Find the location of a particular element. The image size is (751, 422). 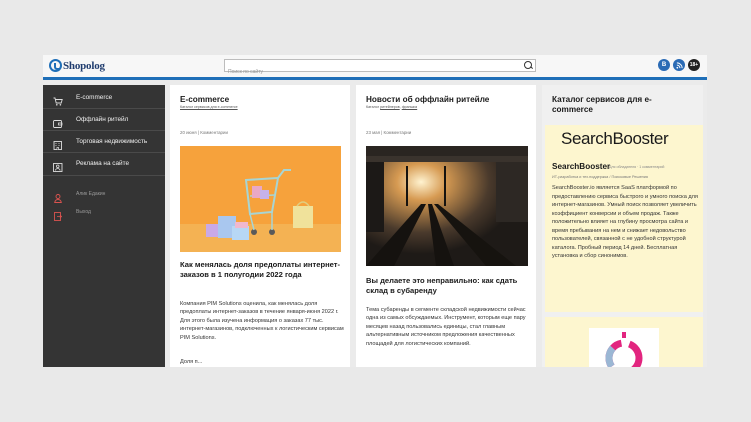

service-tags: Для обладателя · 1 комментарий is located at coordinates (637, 167).